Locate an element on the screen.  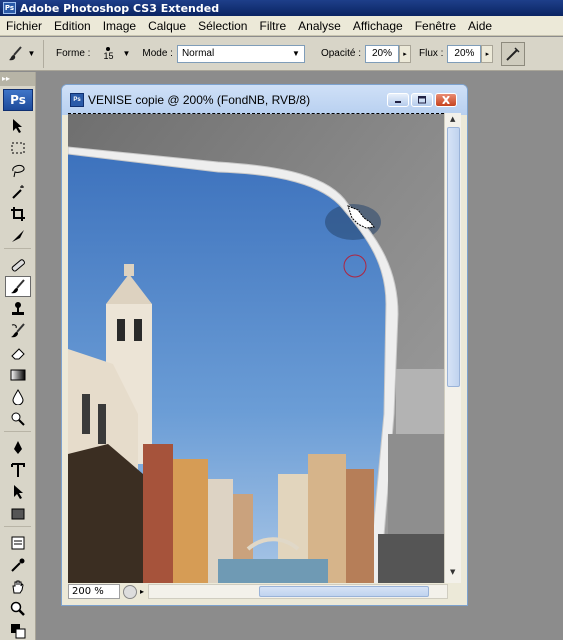
hand-tool is located at coordinates (18, 586).